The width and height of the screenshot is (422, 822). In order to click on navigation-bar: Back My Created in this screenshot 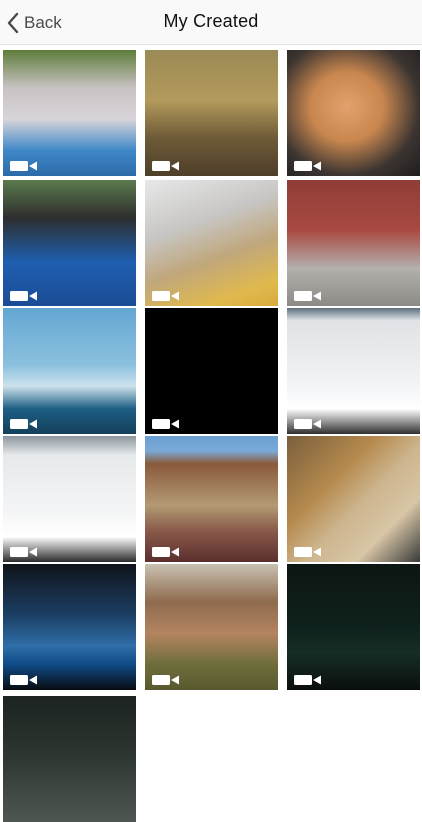, I will do `click(211, 22)`.